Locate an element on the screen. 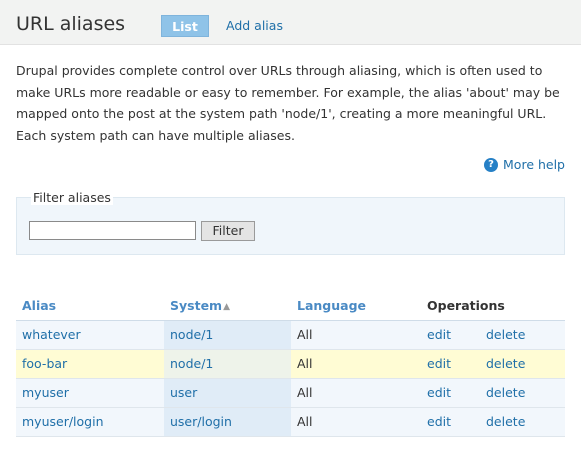 This screenshot has height=474, width=581. table-row: foo-bar node/1 All edit delete is located at coordinates (290, 364).